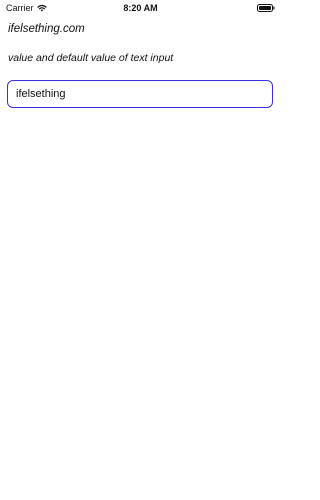 The width and height of the screenshot is (320, 500). Describe the element at coordinates (46, 29) in the screenshot. I see `site-title: ifelsething.com` at that location.